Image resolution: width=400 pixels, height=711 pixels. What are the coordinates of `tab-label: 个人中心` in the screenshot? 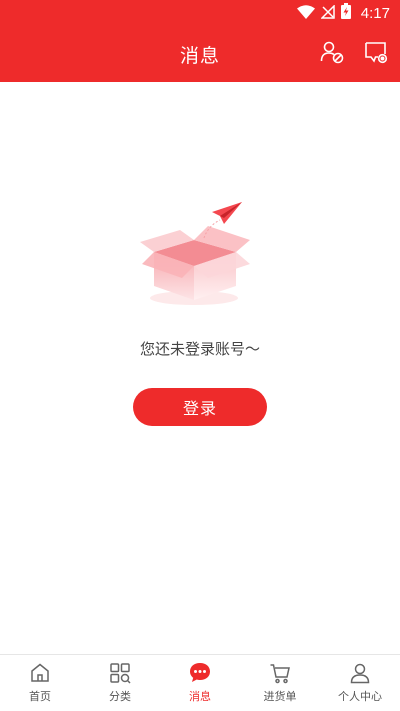 It's located at (360, 696).